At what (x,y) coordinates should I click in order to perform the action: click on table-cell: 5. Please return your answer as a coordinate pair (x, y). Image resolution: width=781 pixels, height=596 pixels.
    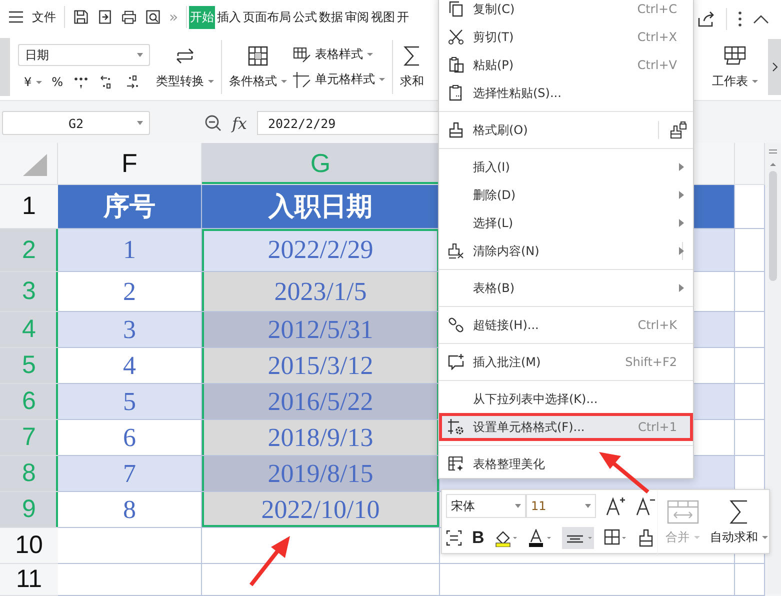
    Looking at the image, I should click on (130, 402).